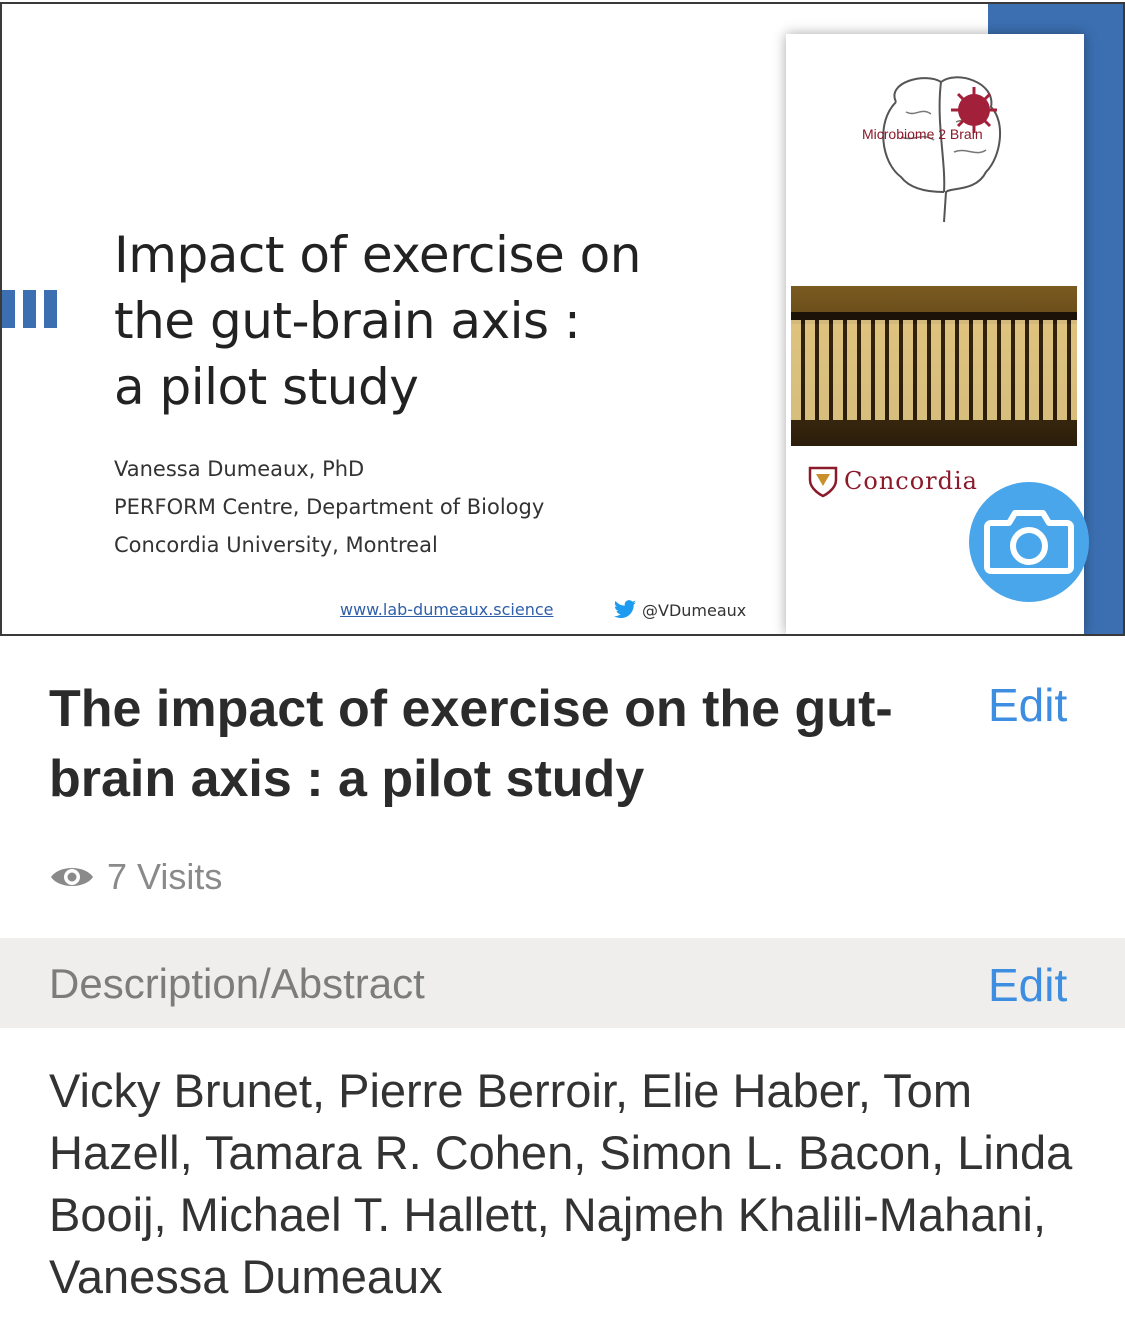 The height and width of the screenshot is (1338, 1125). I want to click on slide-website: www.lab-dumeaux.science, so click(447, 609).